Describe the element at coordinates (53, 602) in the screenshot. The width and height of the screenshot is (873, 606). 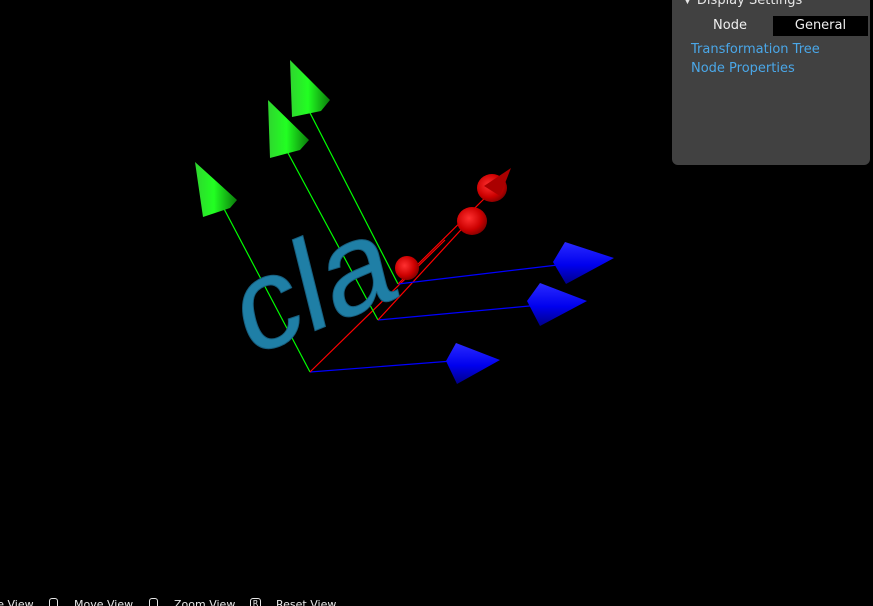
I see `mouse-left-icon` at that location.